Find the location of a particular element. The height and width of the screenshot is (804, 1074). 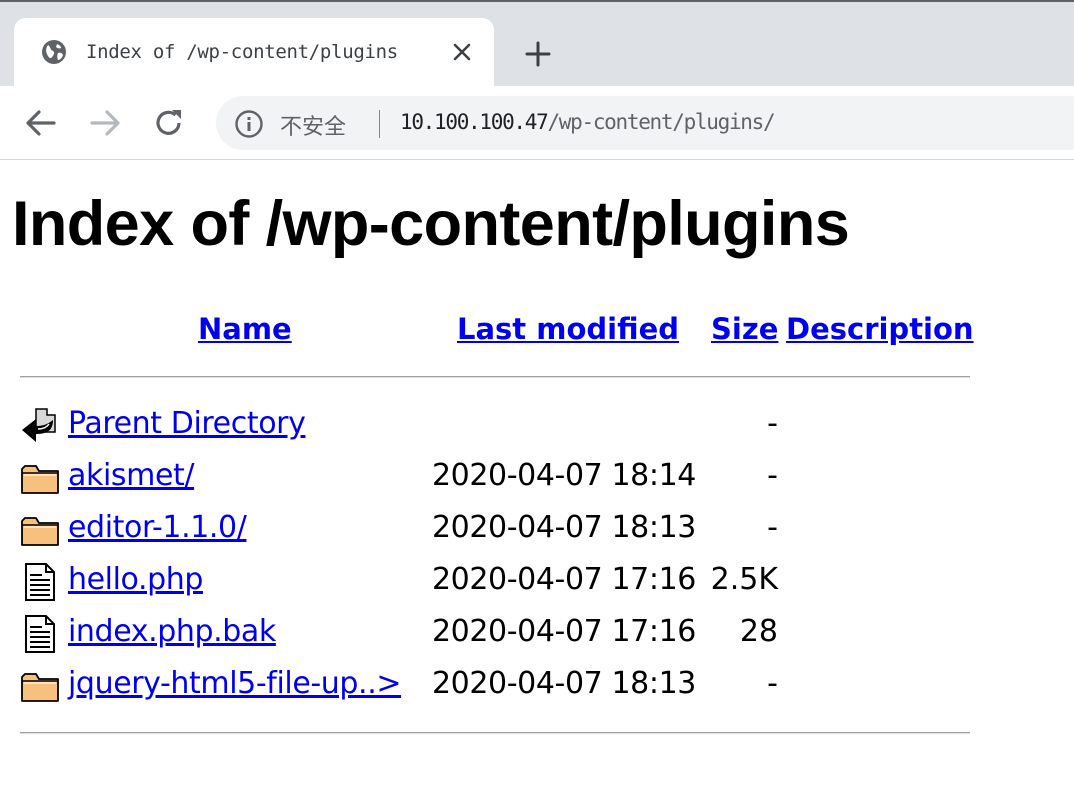

url-host: 10.100.100.47 is located at coordinates (474, 122).